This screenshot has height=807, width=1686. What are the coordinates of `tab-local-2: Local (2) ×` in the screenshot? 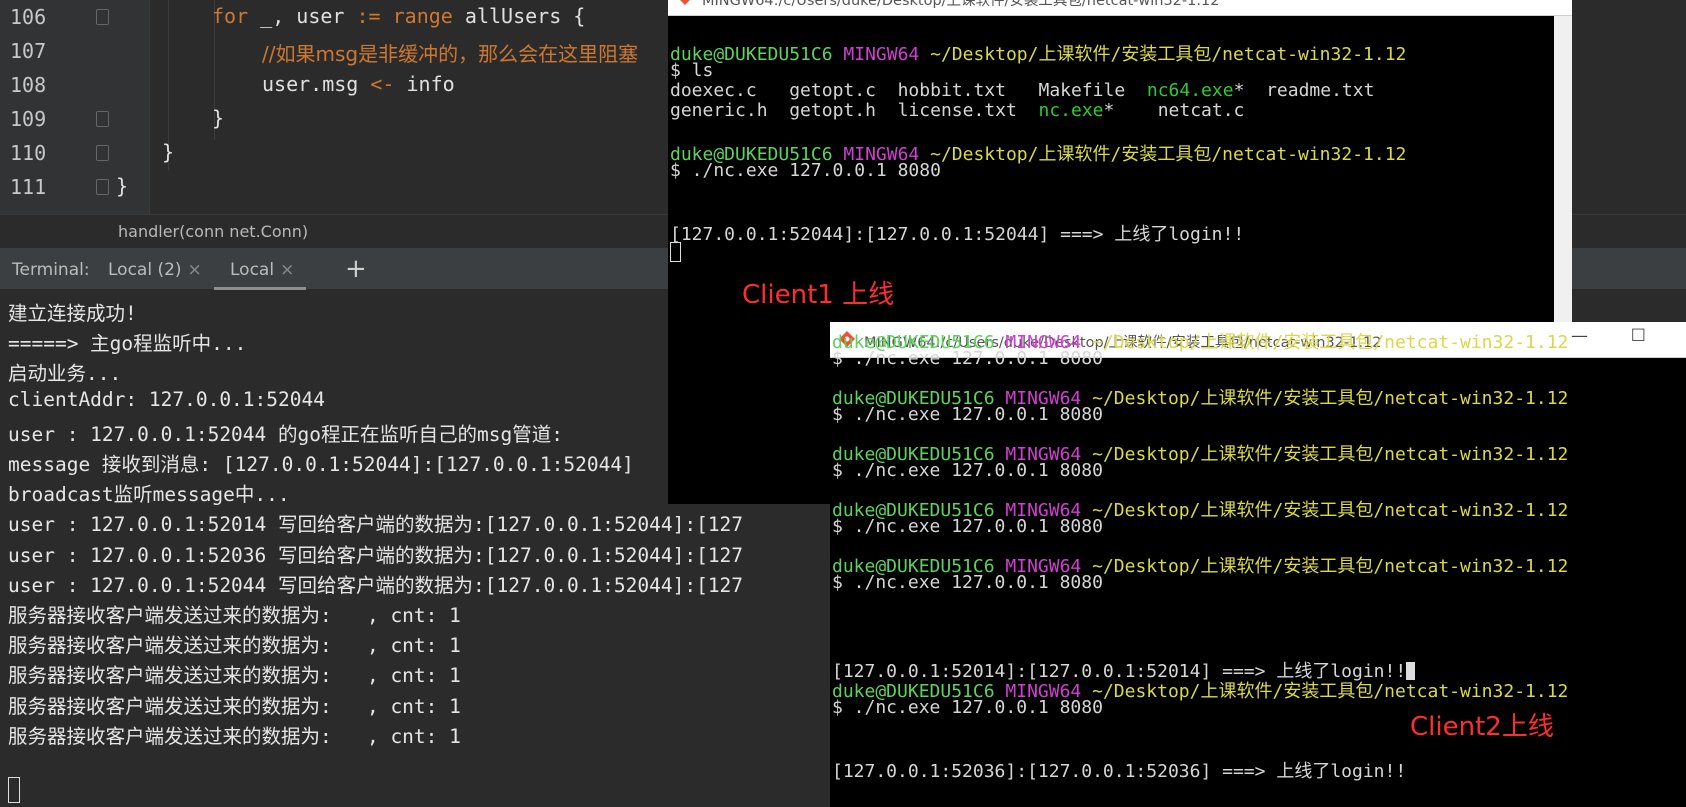 It's located at (155, 269).